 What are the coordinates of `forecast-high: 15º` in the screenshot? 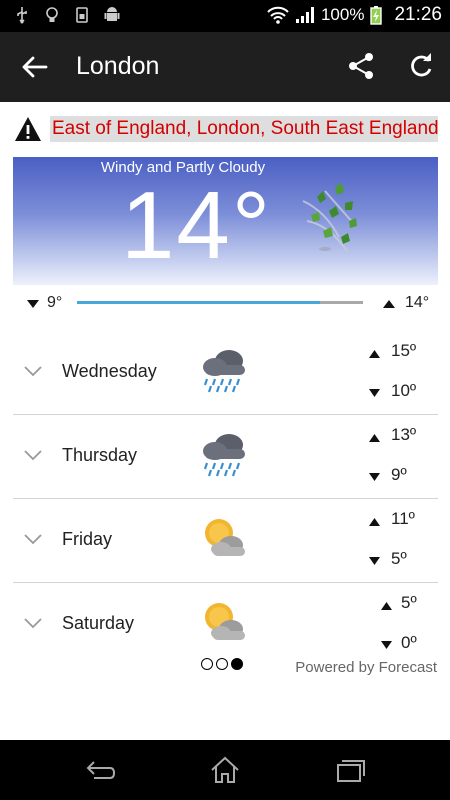 It's located at (404, 350).